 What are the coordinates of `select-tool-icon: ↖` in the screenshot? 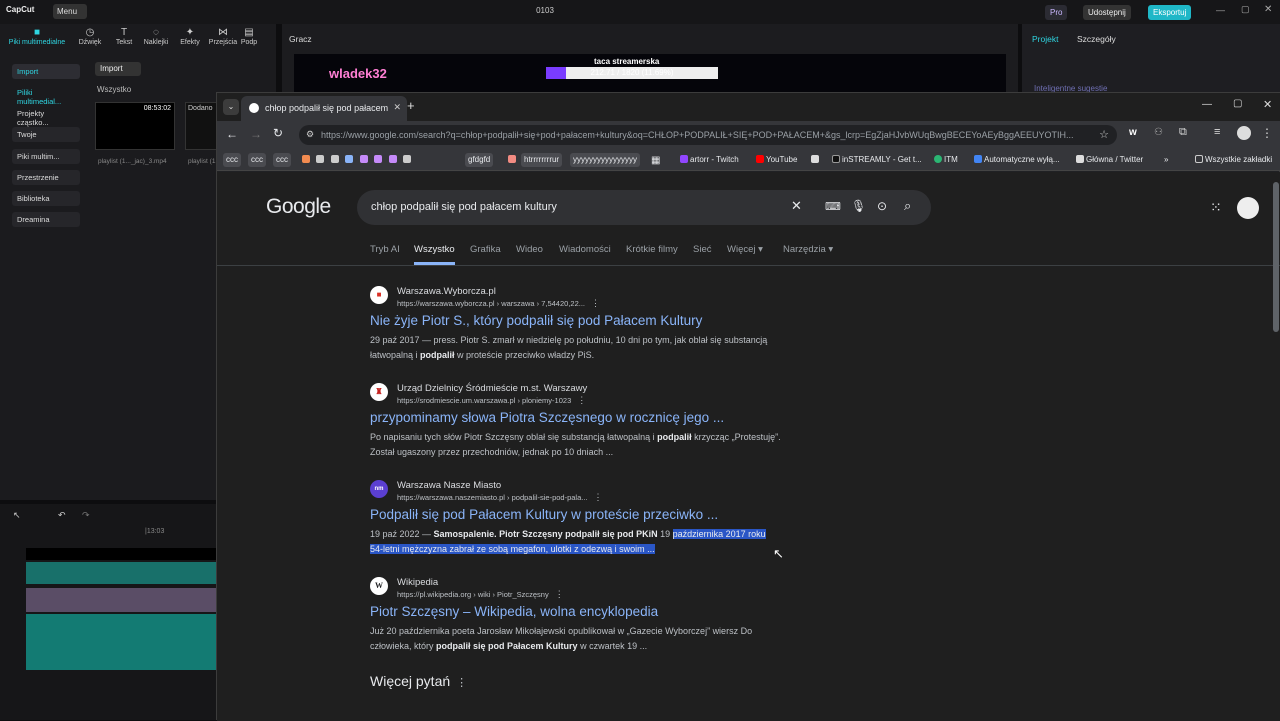 It's located at (17, 515).